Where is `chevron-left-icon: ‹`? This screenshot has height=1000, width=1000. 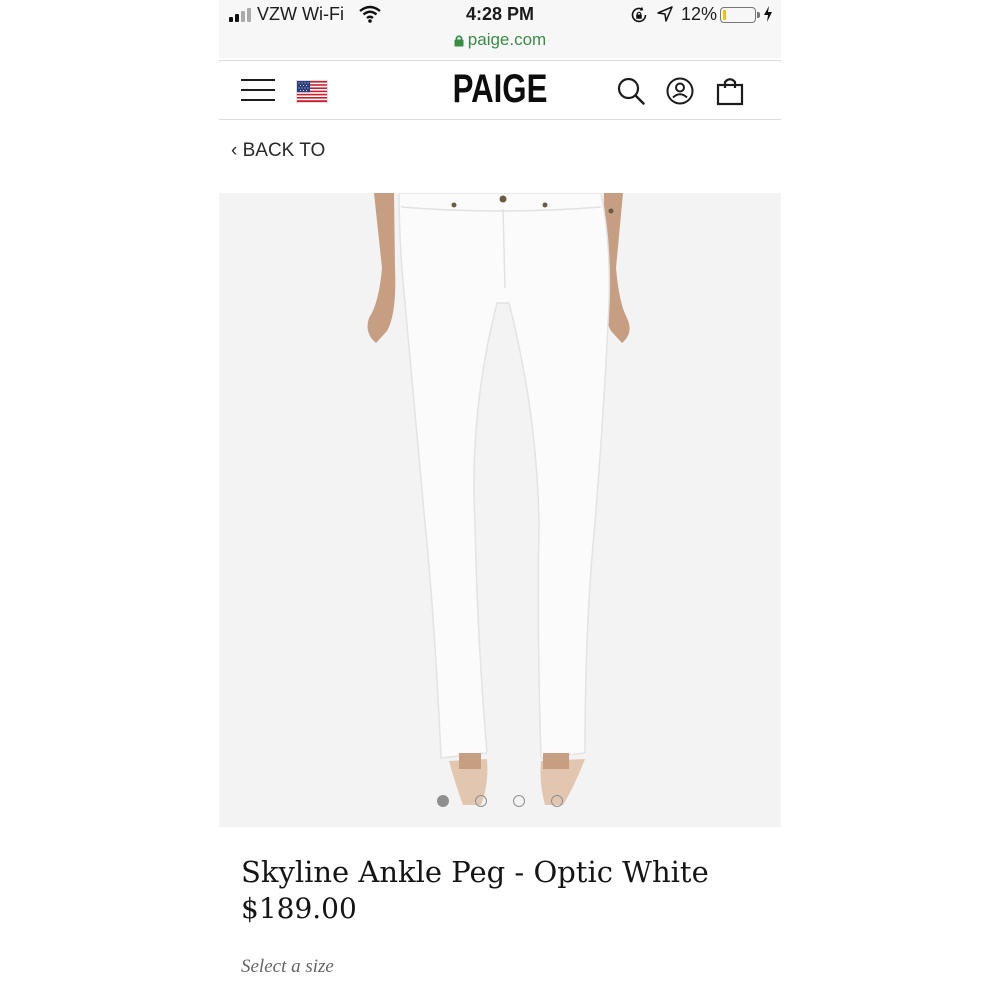 chevron-left-icon: ‹ is located at coordinates (234, 150).